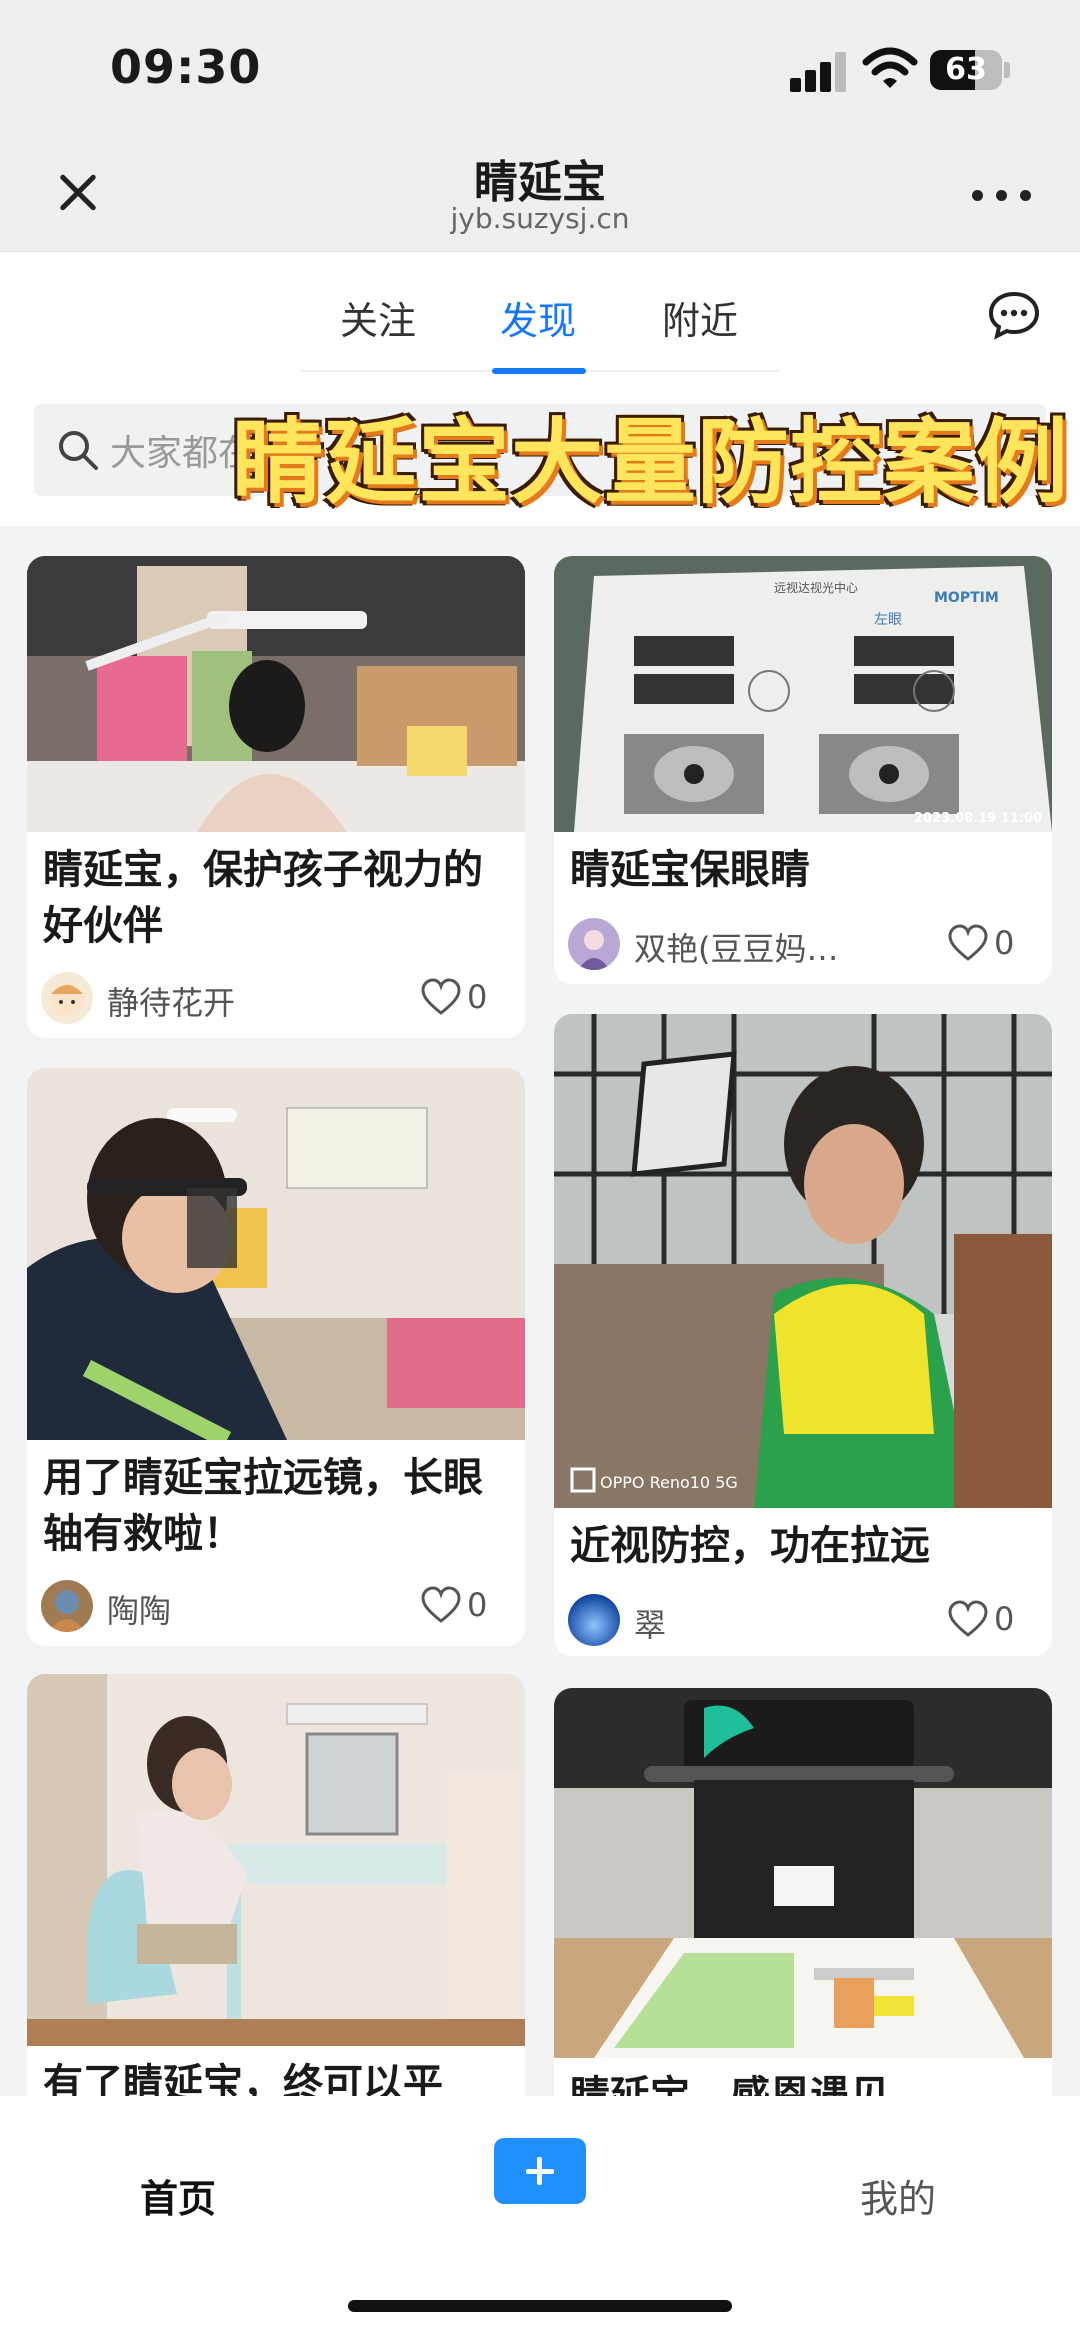 This screenshot has width=1080, height=2337. I want to click on status-time: 09:30, so click(186, 67).